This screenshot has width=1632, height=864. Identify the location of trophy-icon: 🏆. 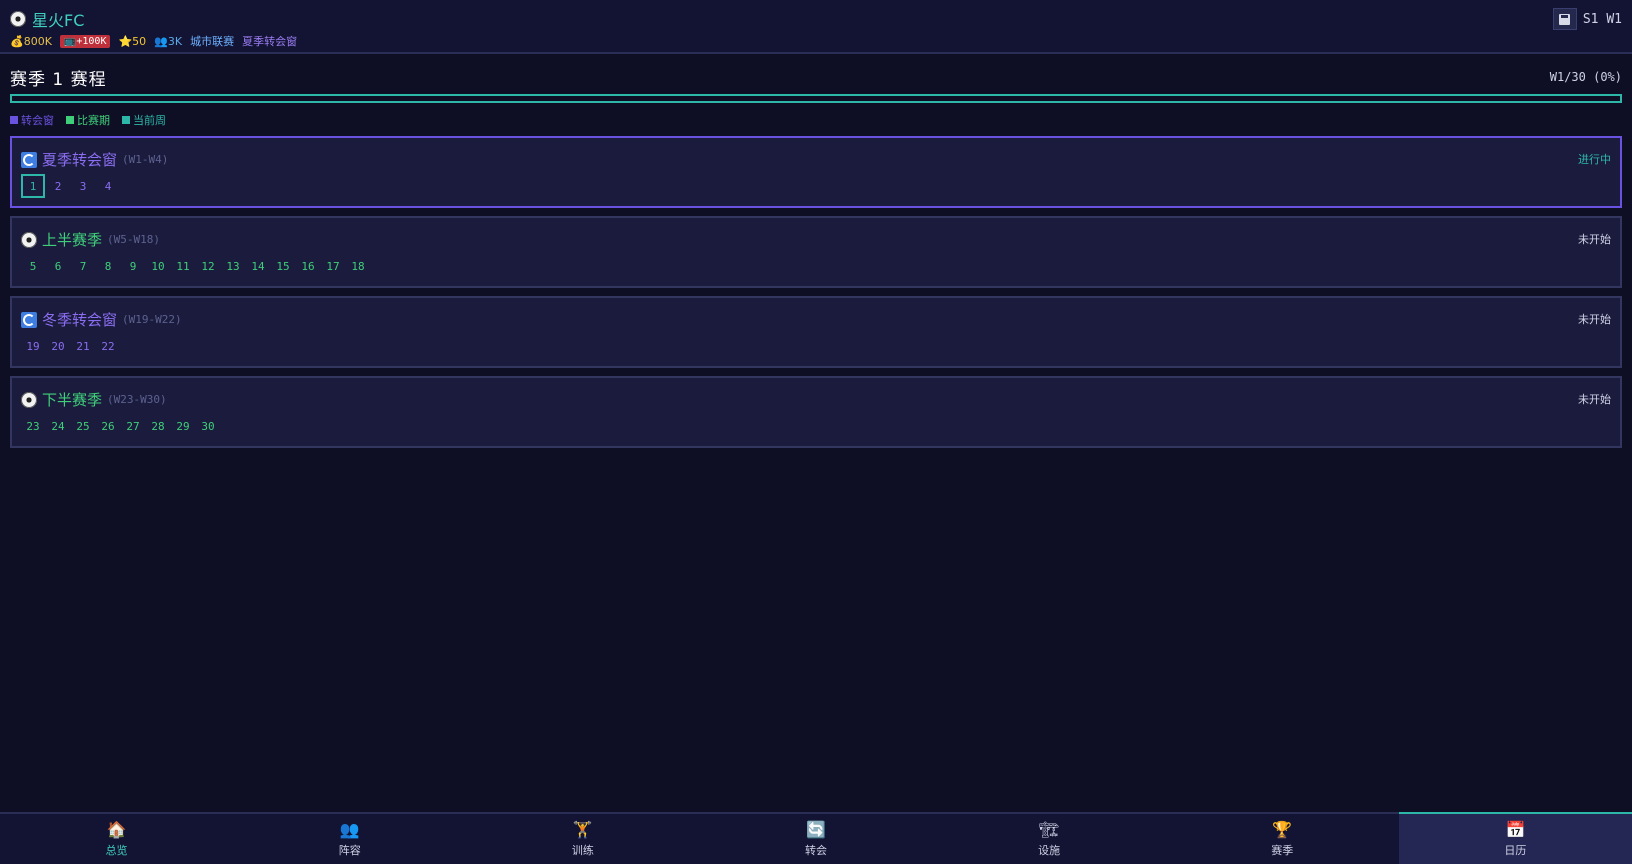
(1282, 829).